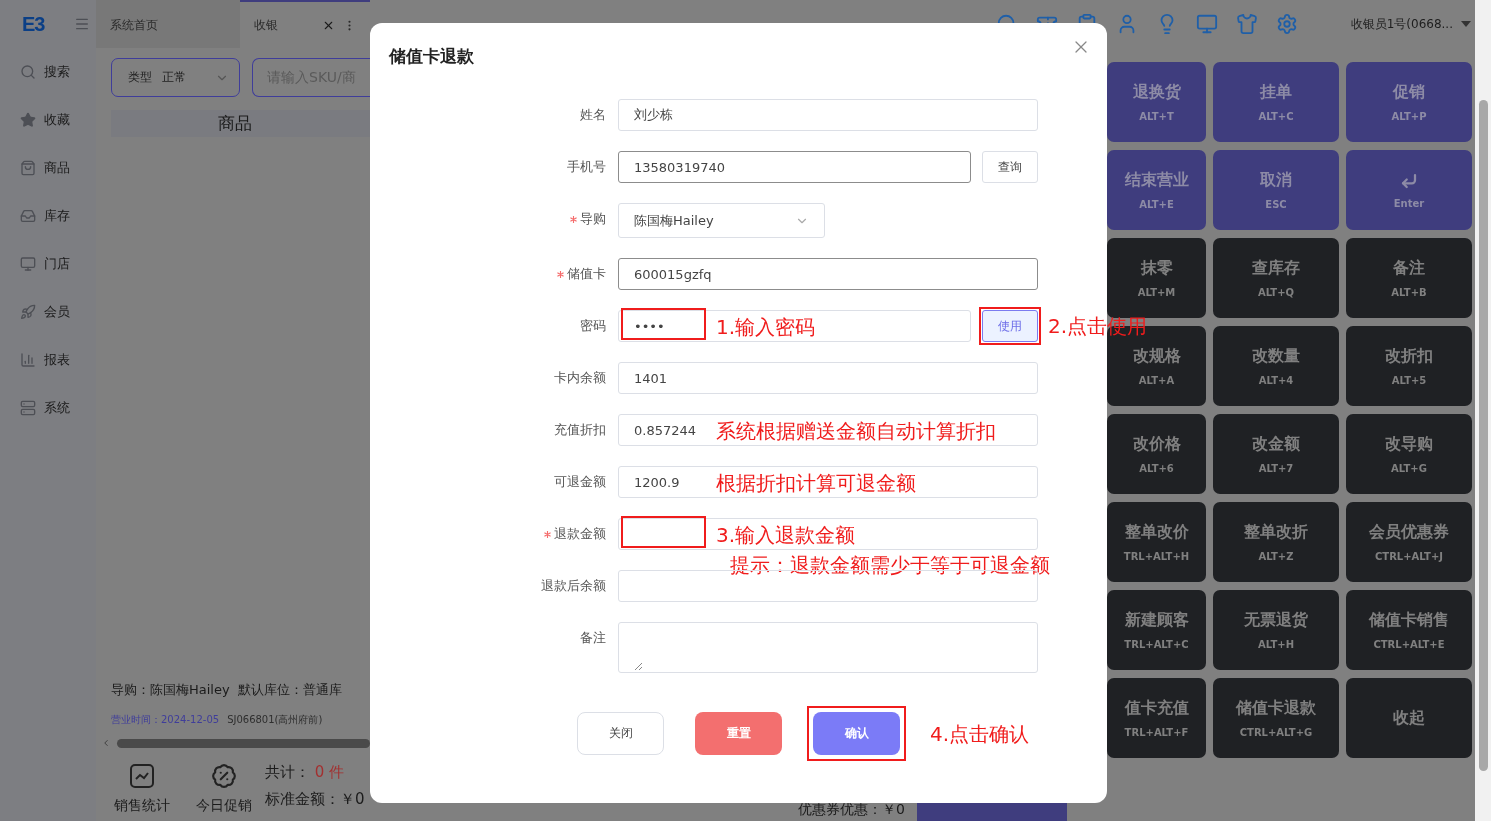 This screenshot has height=821, width=1491. I want to click on tab: 系统首页, so click(168, 24).